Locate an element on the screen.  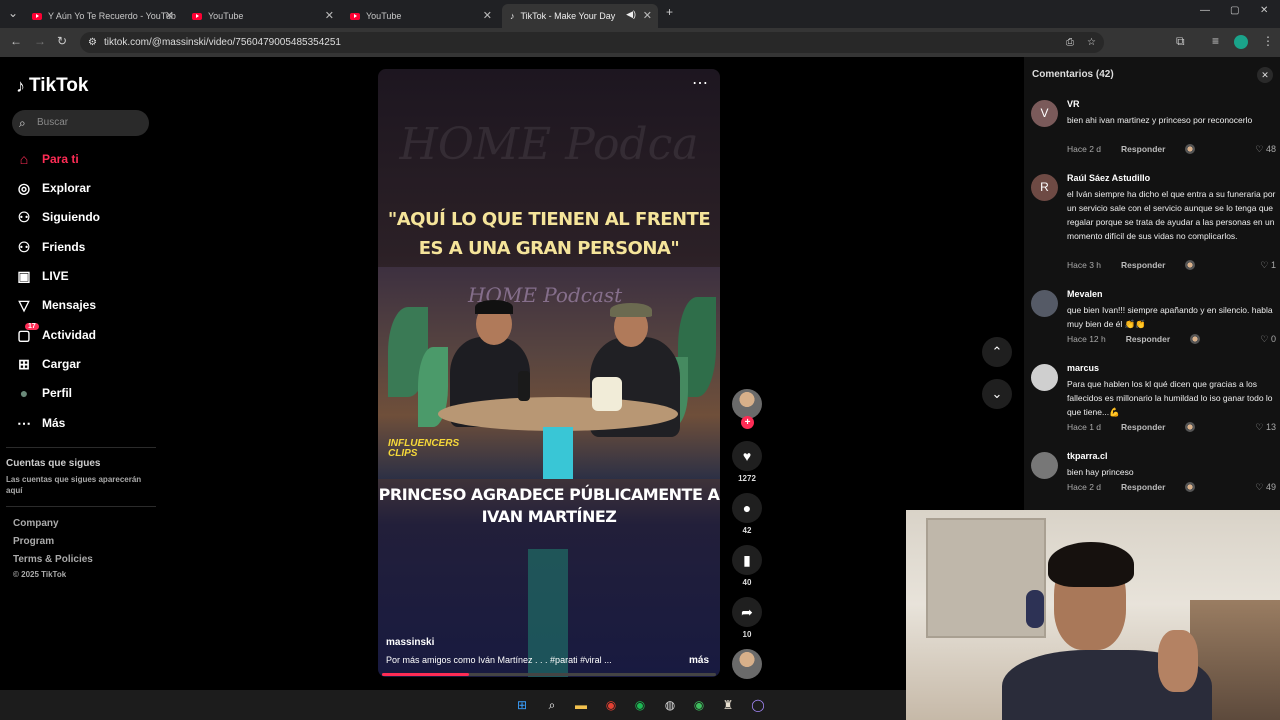
friends-icon: ⚇ is located at coordinates (24, 246).